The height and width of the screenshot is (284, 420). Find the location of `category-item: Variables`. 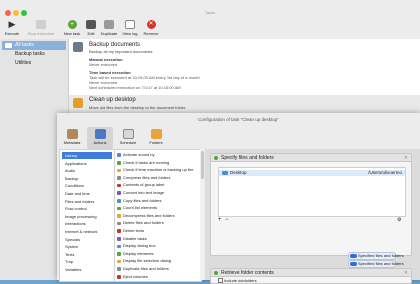

category-item: Variables is located at coordinates (87, 269).